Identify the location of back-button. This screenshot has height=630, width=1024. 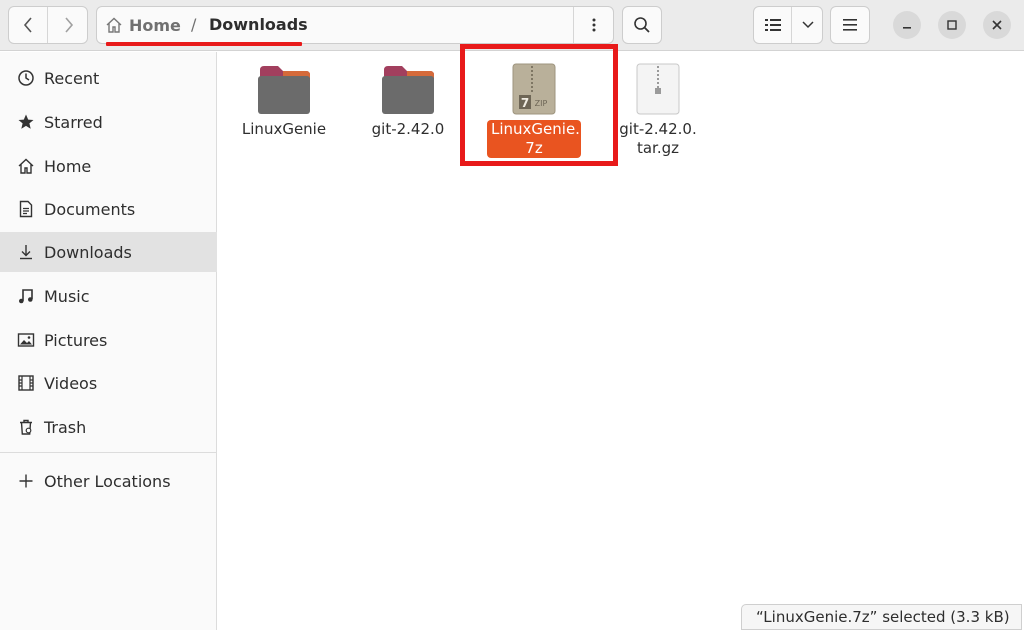
(28, 25).